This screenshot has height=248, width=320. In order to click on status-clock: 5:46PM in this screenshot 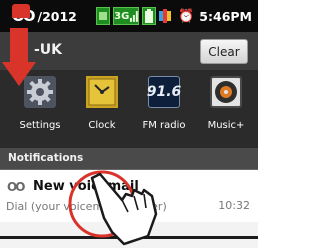, I will do `click(225, 16)`.